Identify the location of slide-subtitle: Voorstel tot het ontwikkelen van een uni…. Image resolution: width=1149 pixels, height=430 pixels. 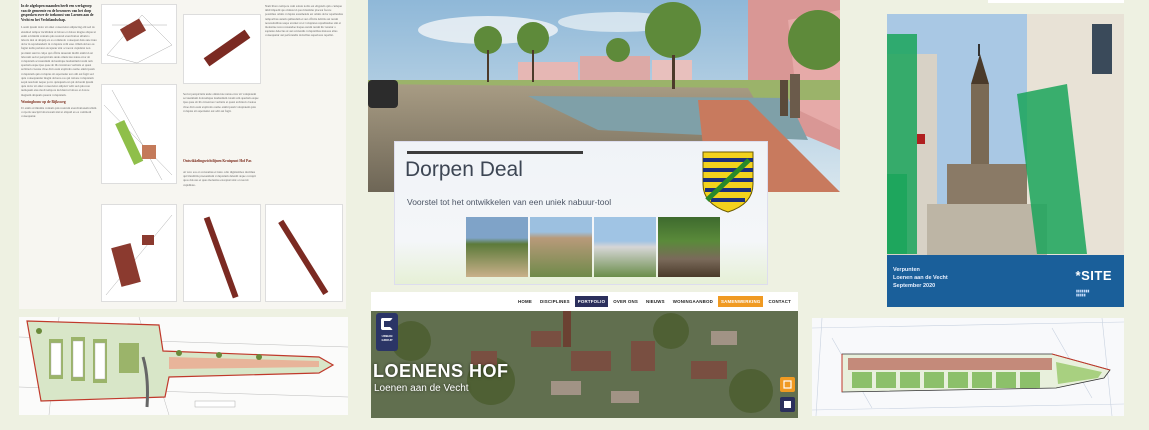
(509, 202).